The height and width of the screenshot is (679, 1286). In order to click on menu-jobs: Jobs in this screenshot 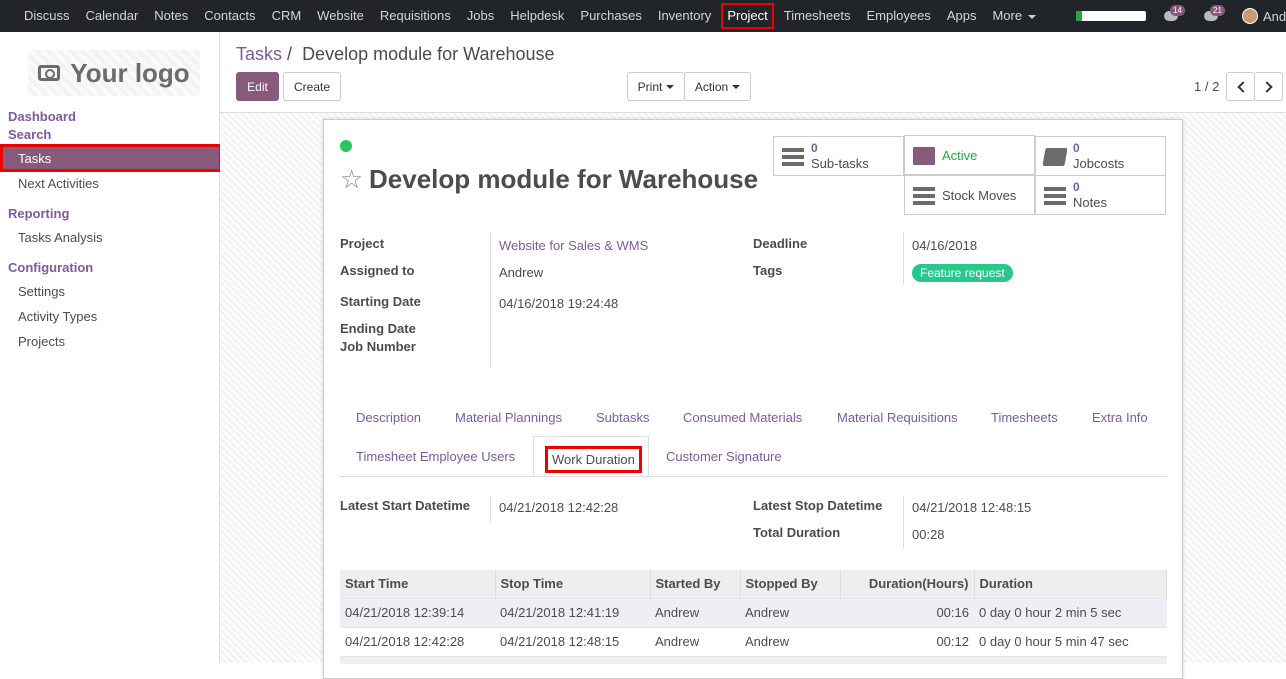, I will do `click(480, 16)`.